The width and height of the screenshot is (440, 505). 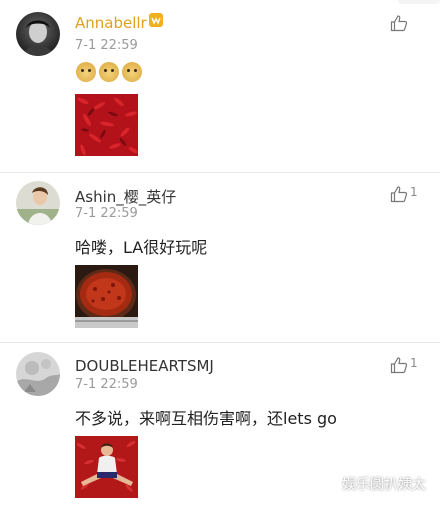 What do you see at coordinates (419, 2) in the screenshot?
I see `menu-tab-edge` at bounding box center [419, 2].